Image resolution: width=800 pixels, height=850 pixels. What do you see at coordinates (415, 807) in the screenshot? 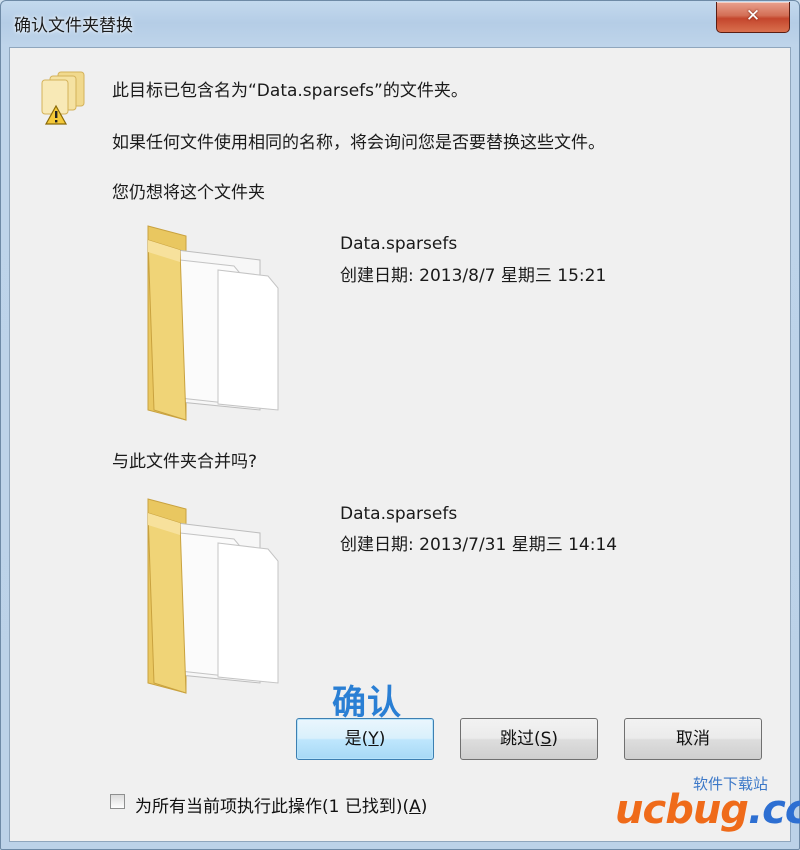
I see `apply-all-accesskey: A` at bounding box center [415, 807].